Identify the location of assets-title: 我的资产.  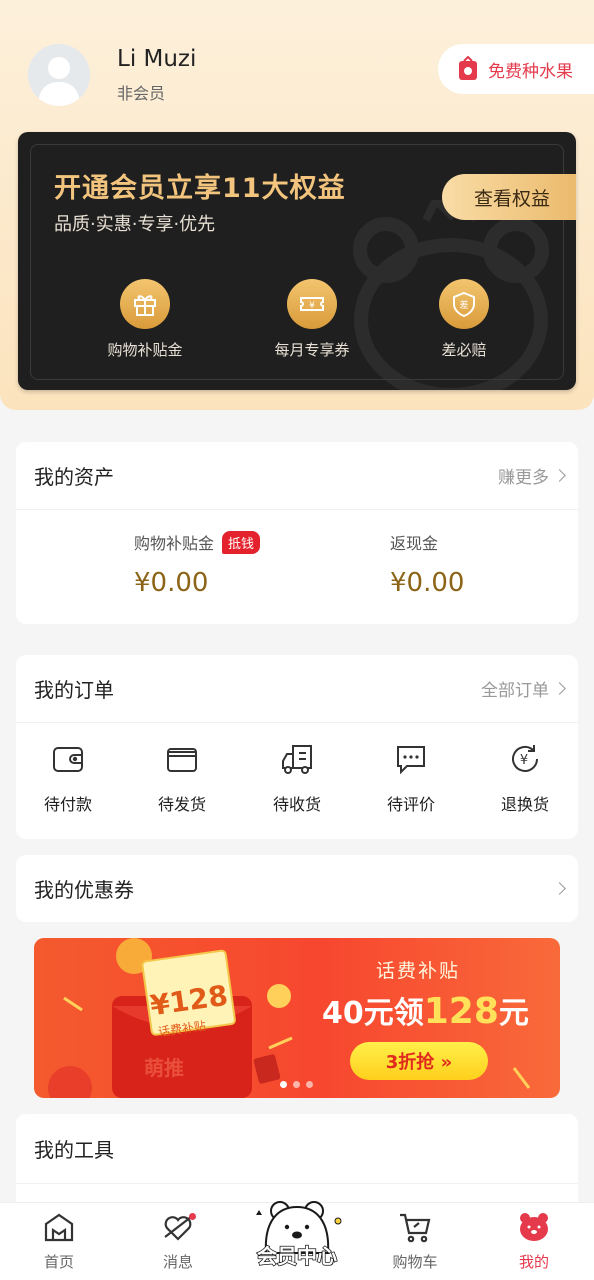
(74, 477).